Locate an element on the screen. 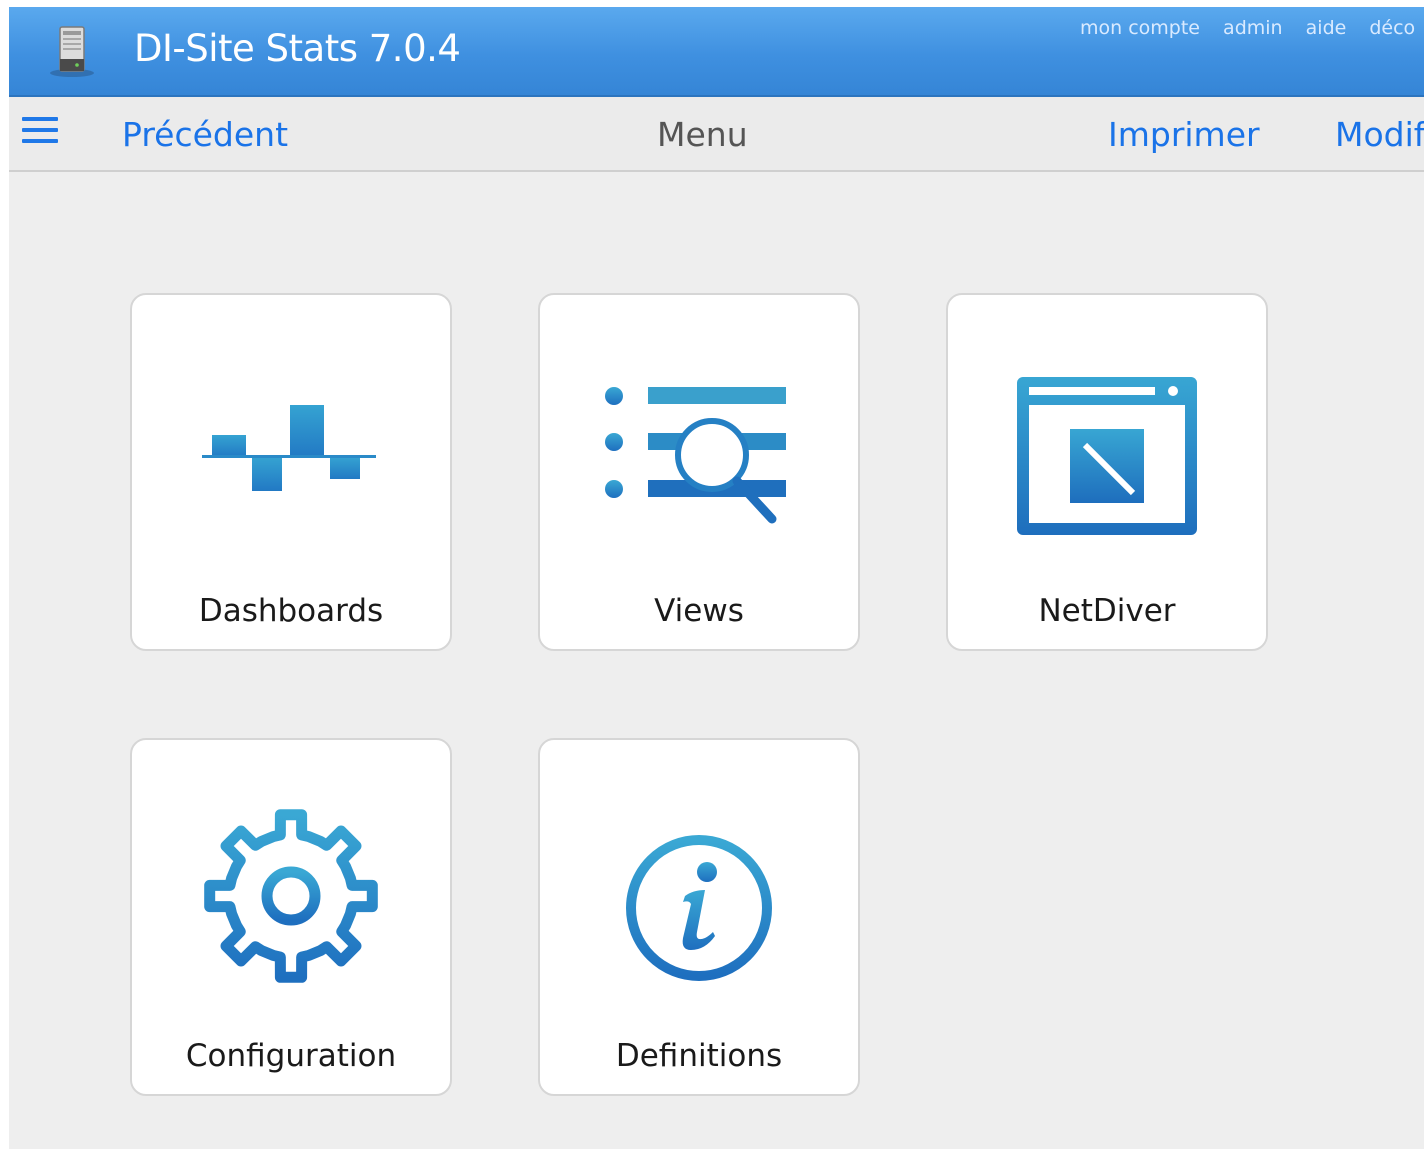 This screenshot has height=1149, width=1424. nav-bar: Précédent Menu Imprimer Modif is located at coordinates (716, 134).